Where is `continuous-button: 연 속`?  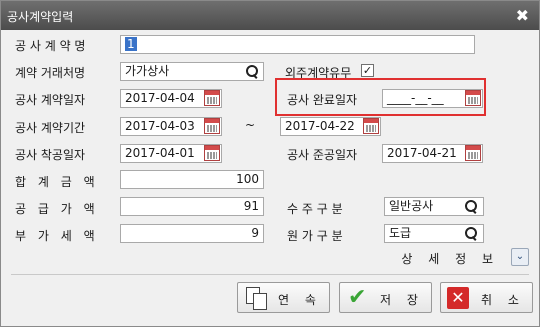 continuous-button: 연 속 is located at coordinates (283, 297).